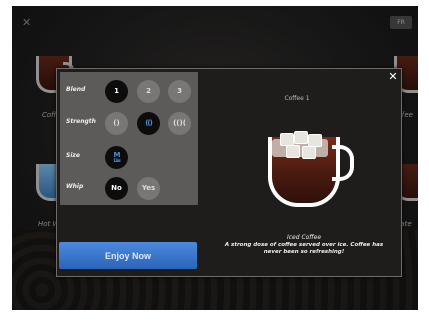 This screenshot has height=321, width=429. What do you see at coordinates (75, 186) in the screenshot?
I see `whip-label: Whip` at bounding box center [75, 186].